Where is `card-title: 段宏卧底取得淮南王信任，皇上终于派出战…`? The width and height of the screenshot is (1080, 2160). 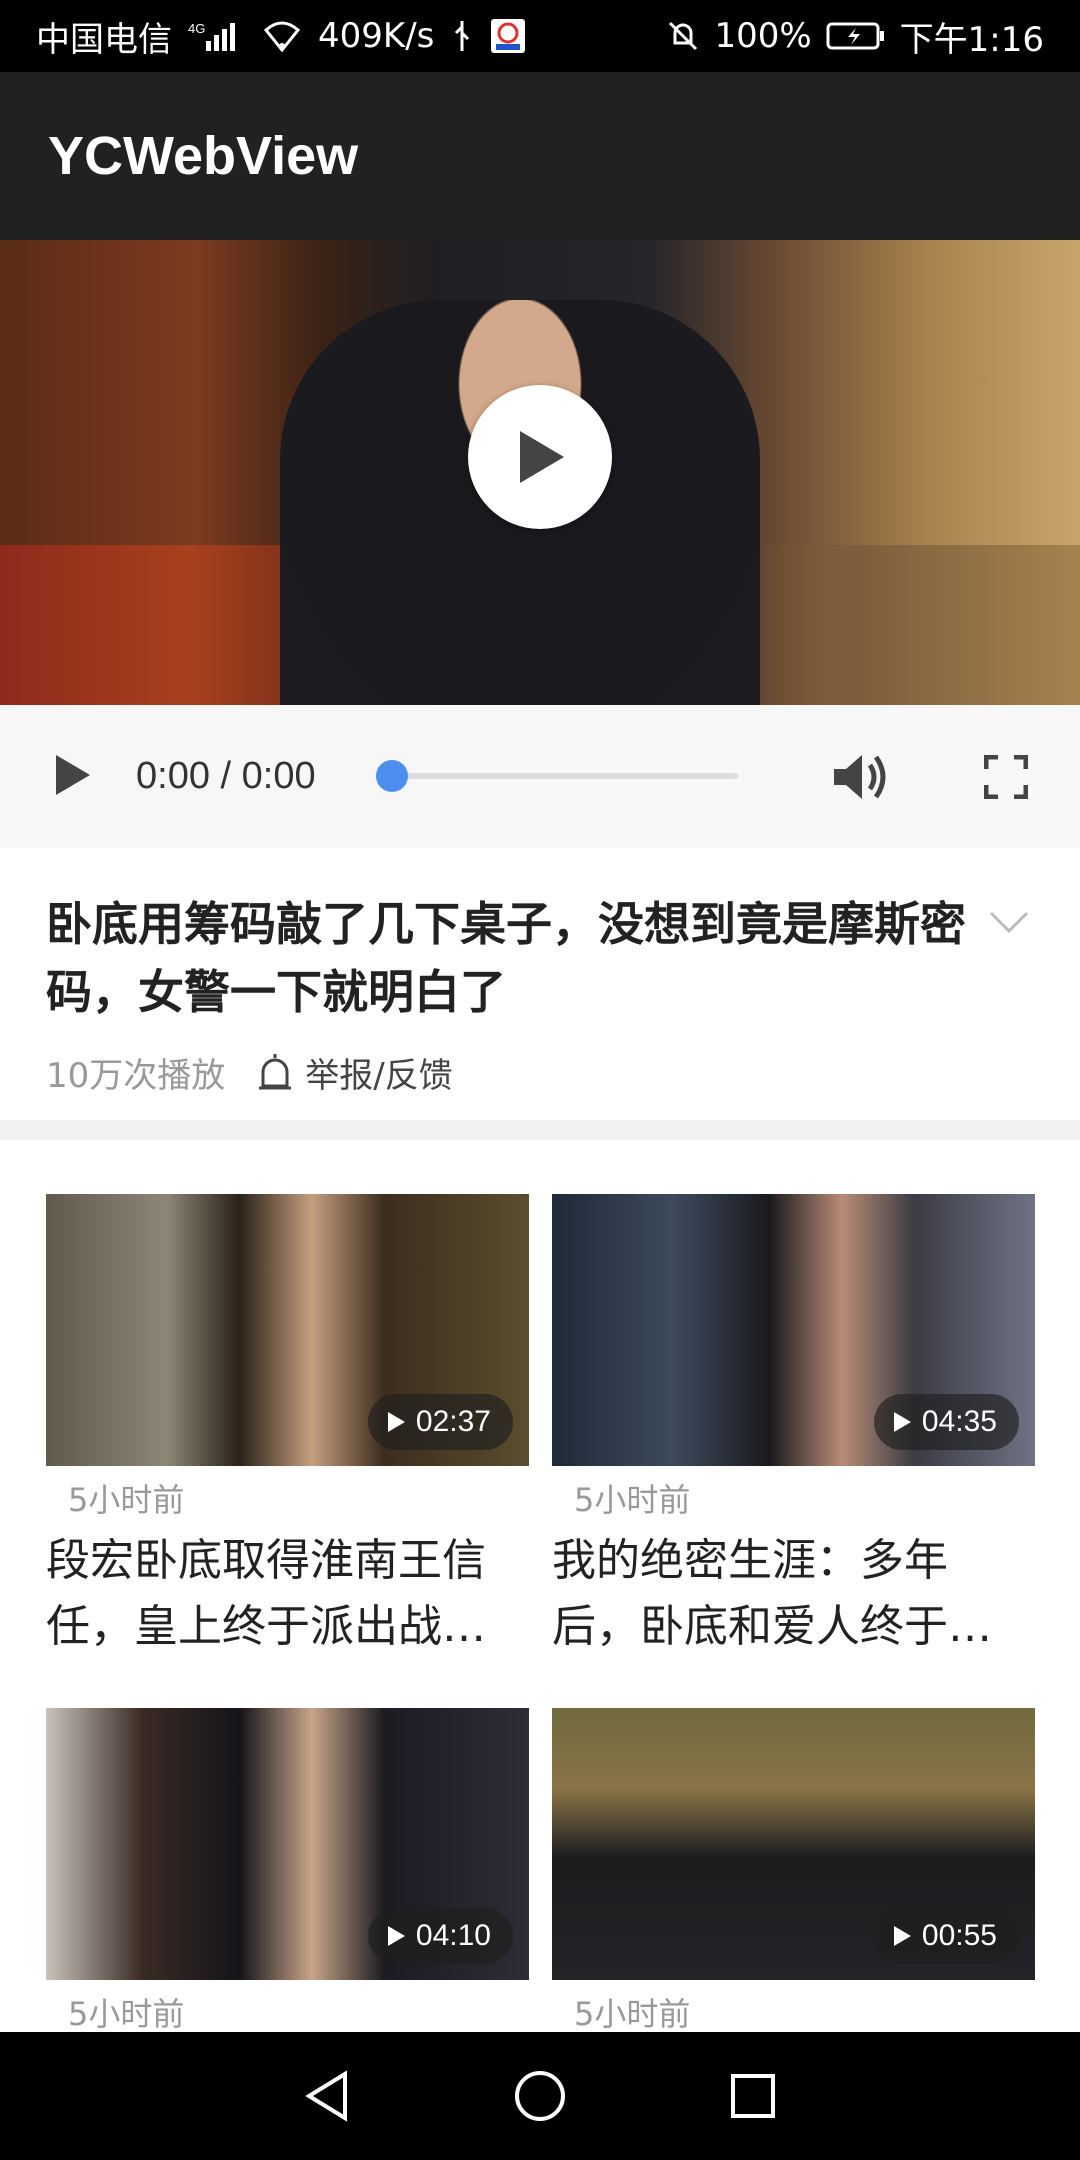
card-title: 段宏卧底取得淮南王信任，皇上终于派出战… is located at coordinates (266, 1593).